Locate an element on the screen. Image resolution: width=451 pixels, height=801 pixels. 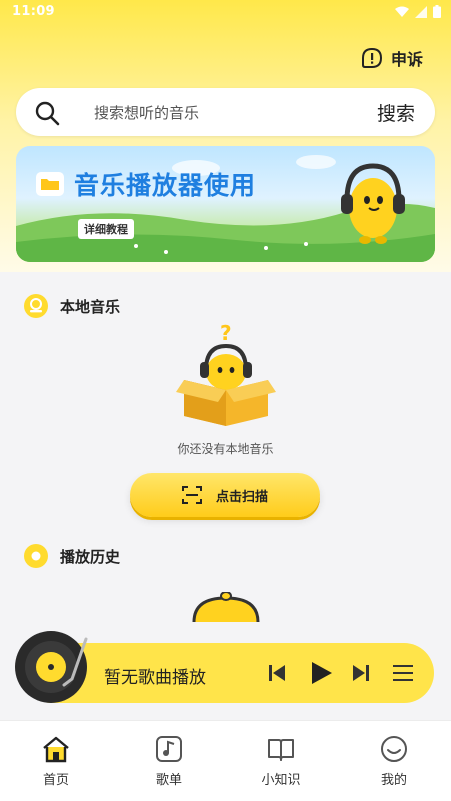
empty-local-music-text: 你还没有本地音乐 is located at coordinates (225, 449).